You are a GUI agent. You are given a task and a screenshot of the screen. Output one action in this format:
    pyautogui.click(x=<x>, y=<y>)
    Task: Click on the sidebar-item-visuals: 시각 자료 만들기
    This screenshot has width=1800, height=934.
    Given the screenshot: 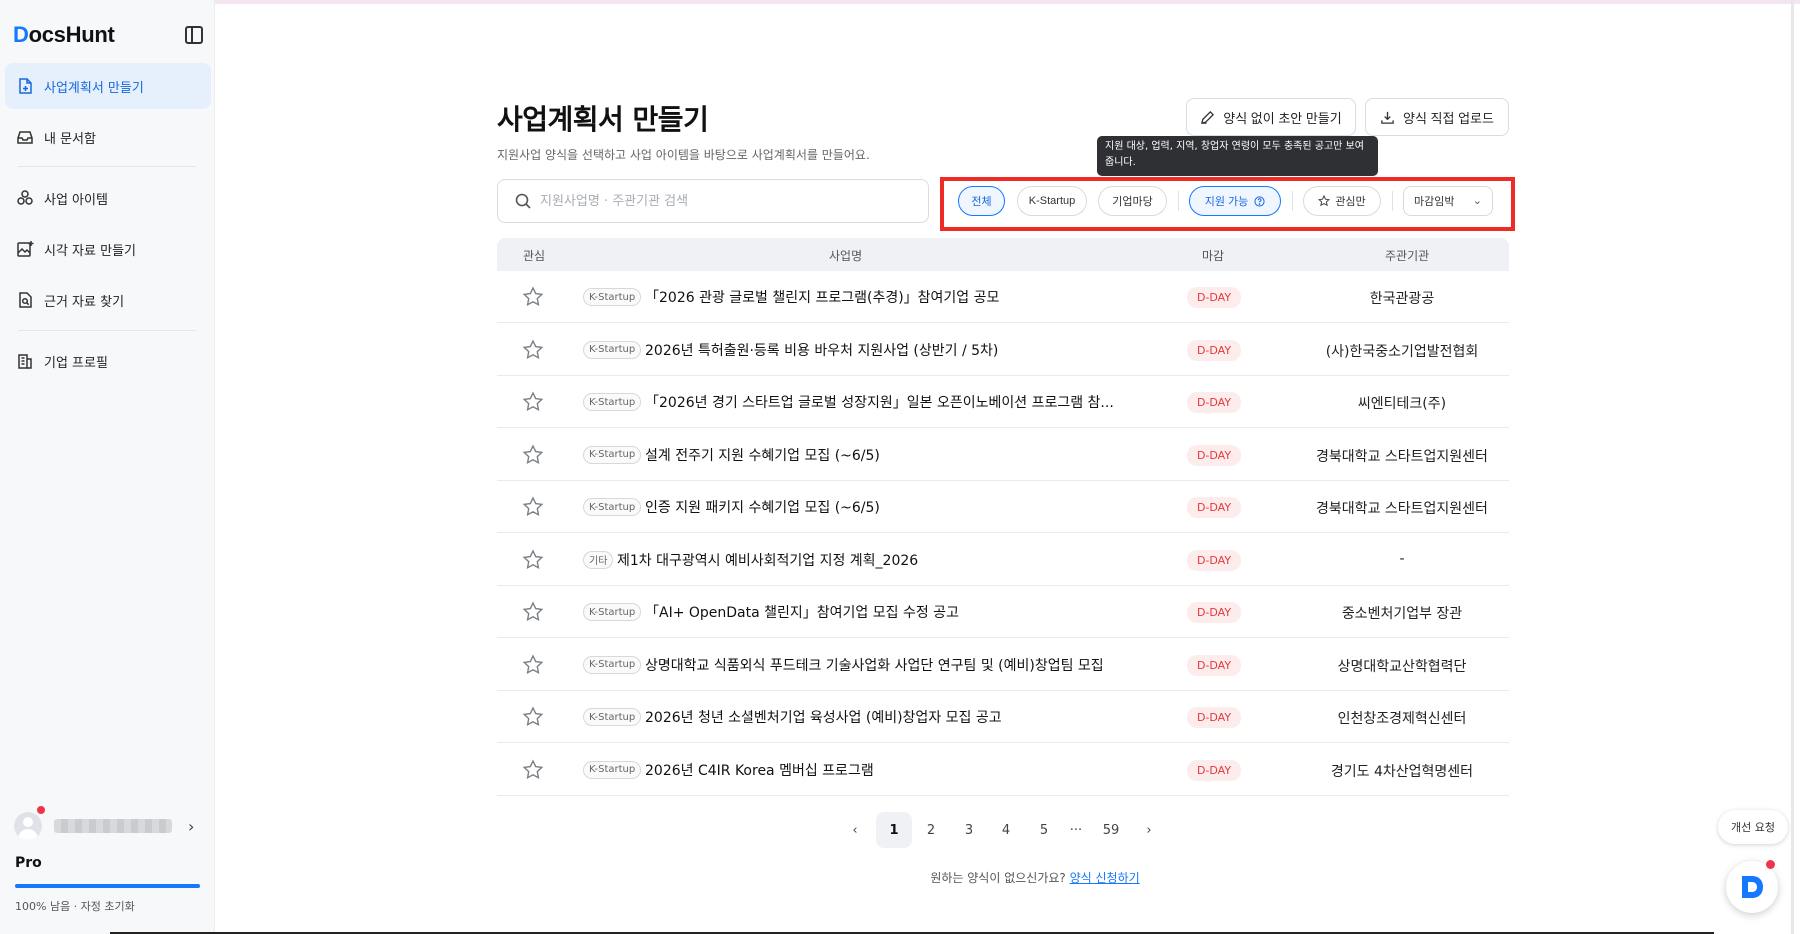 What is the action you would take?
    pyautogui.click(x=108, y=249)
    